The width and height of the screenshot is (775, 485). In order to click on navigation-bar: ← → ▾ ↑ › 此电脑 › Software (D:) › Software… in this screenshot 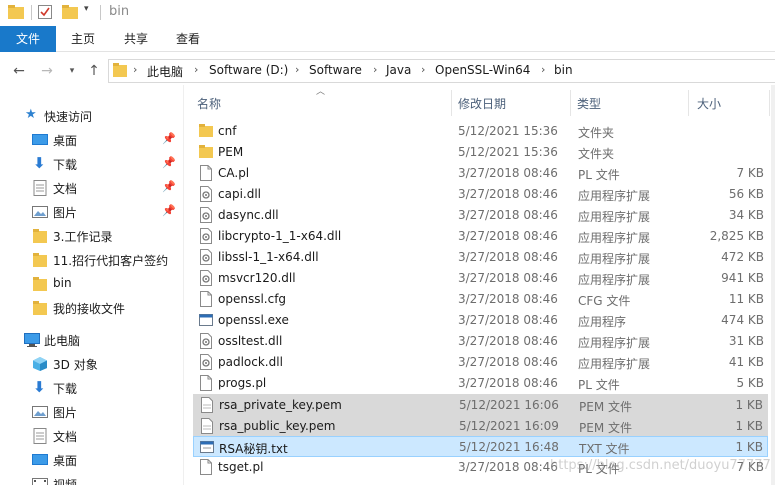, I will do `click(387, 71)`.